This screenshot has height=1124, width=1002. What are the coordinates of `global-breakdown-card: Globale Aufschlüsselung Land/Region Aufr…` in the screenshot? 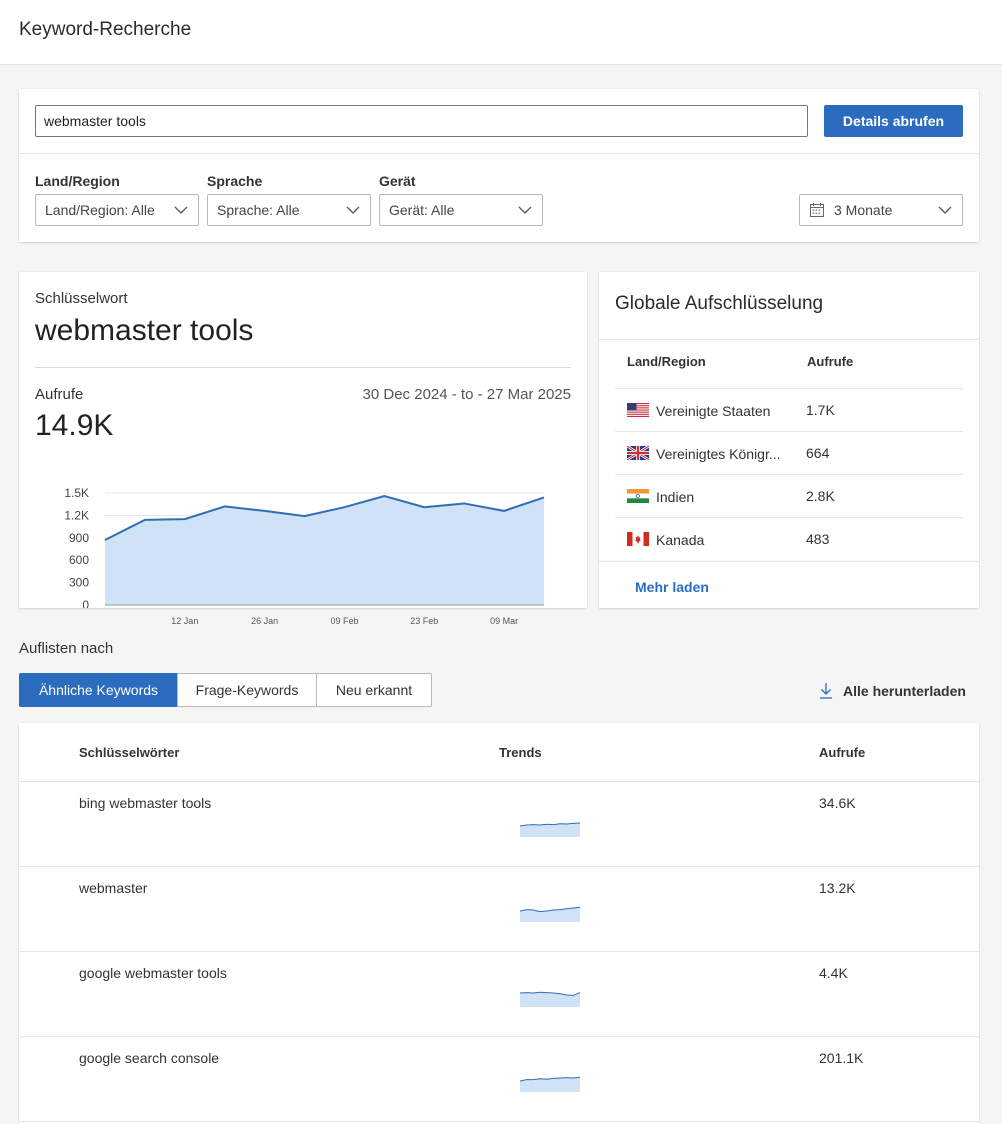 It's located at (789, 440).